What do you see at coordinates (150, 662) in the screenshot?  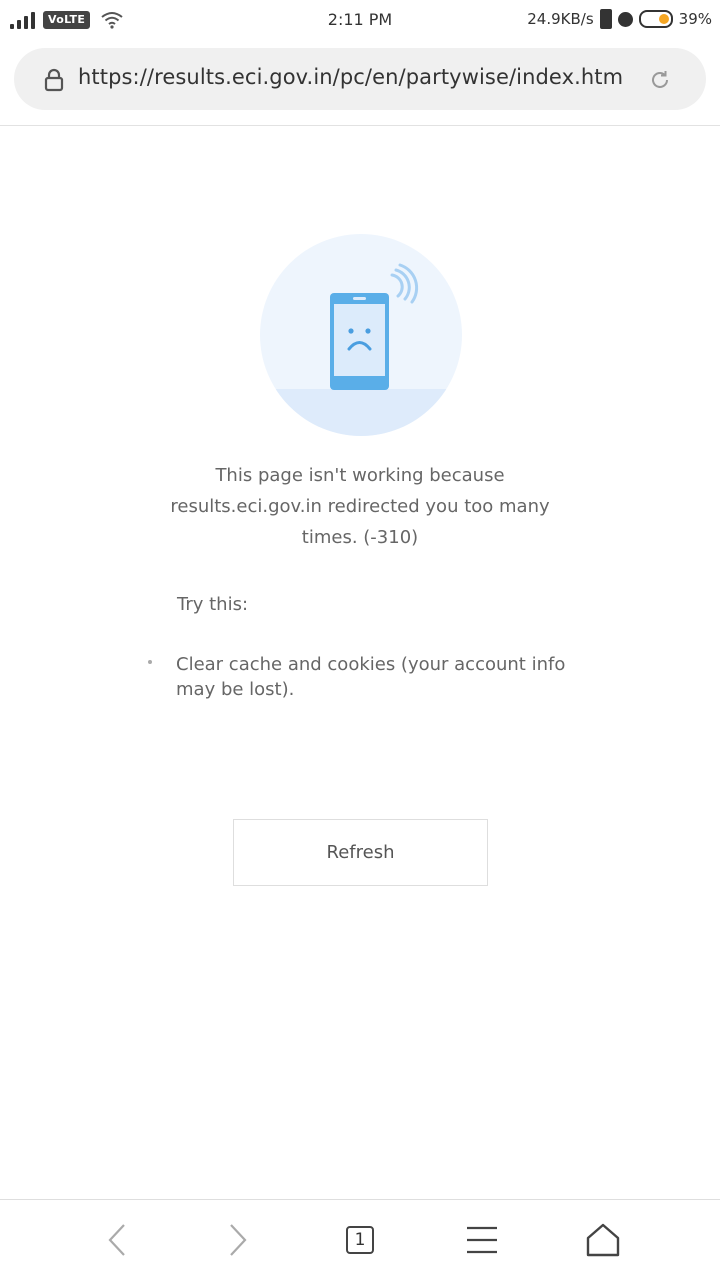 I see `bullet-icon` at bounding box center [150, 662].